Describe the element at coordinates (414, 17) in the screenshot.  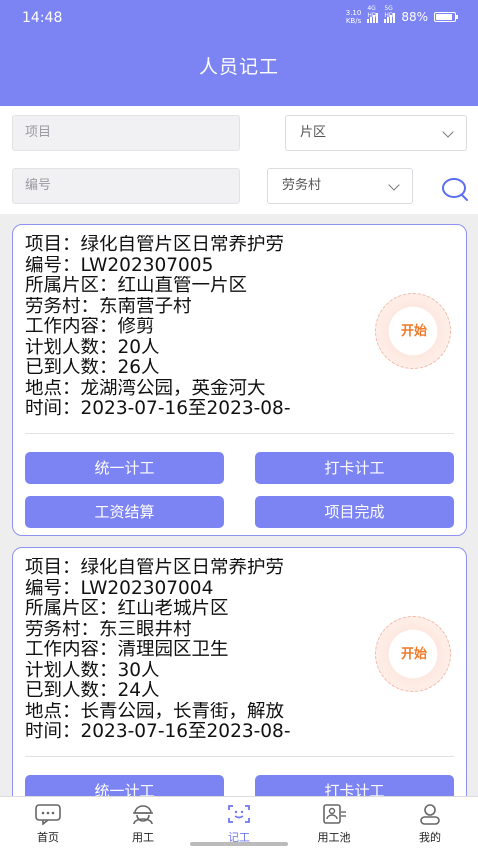
I see `battery-percent: 88%` at that location.